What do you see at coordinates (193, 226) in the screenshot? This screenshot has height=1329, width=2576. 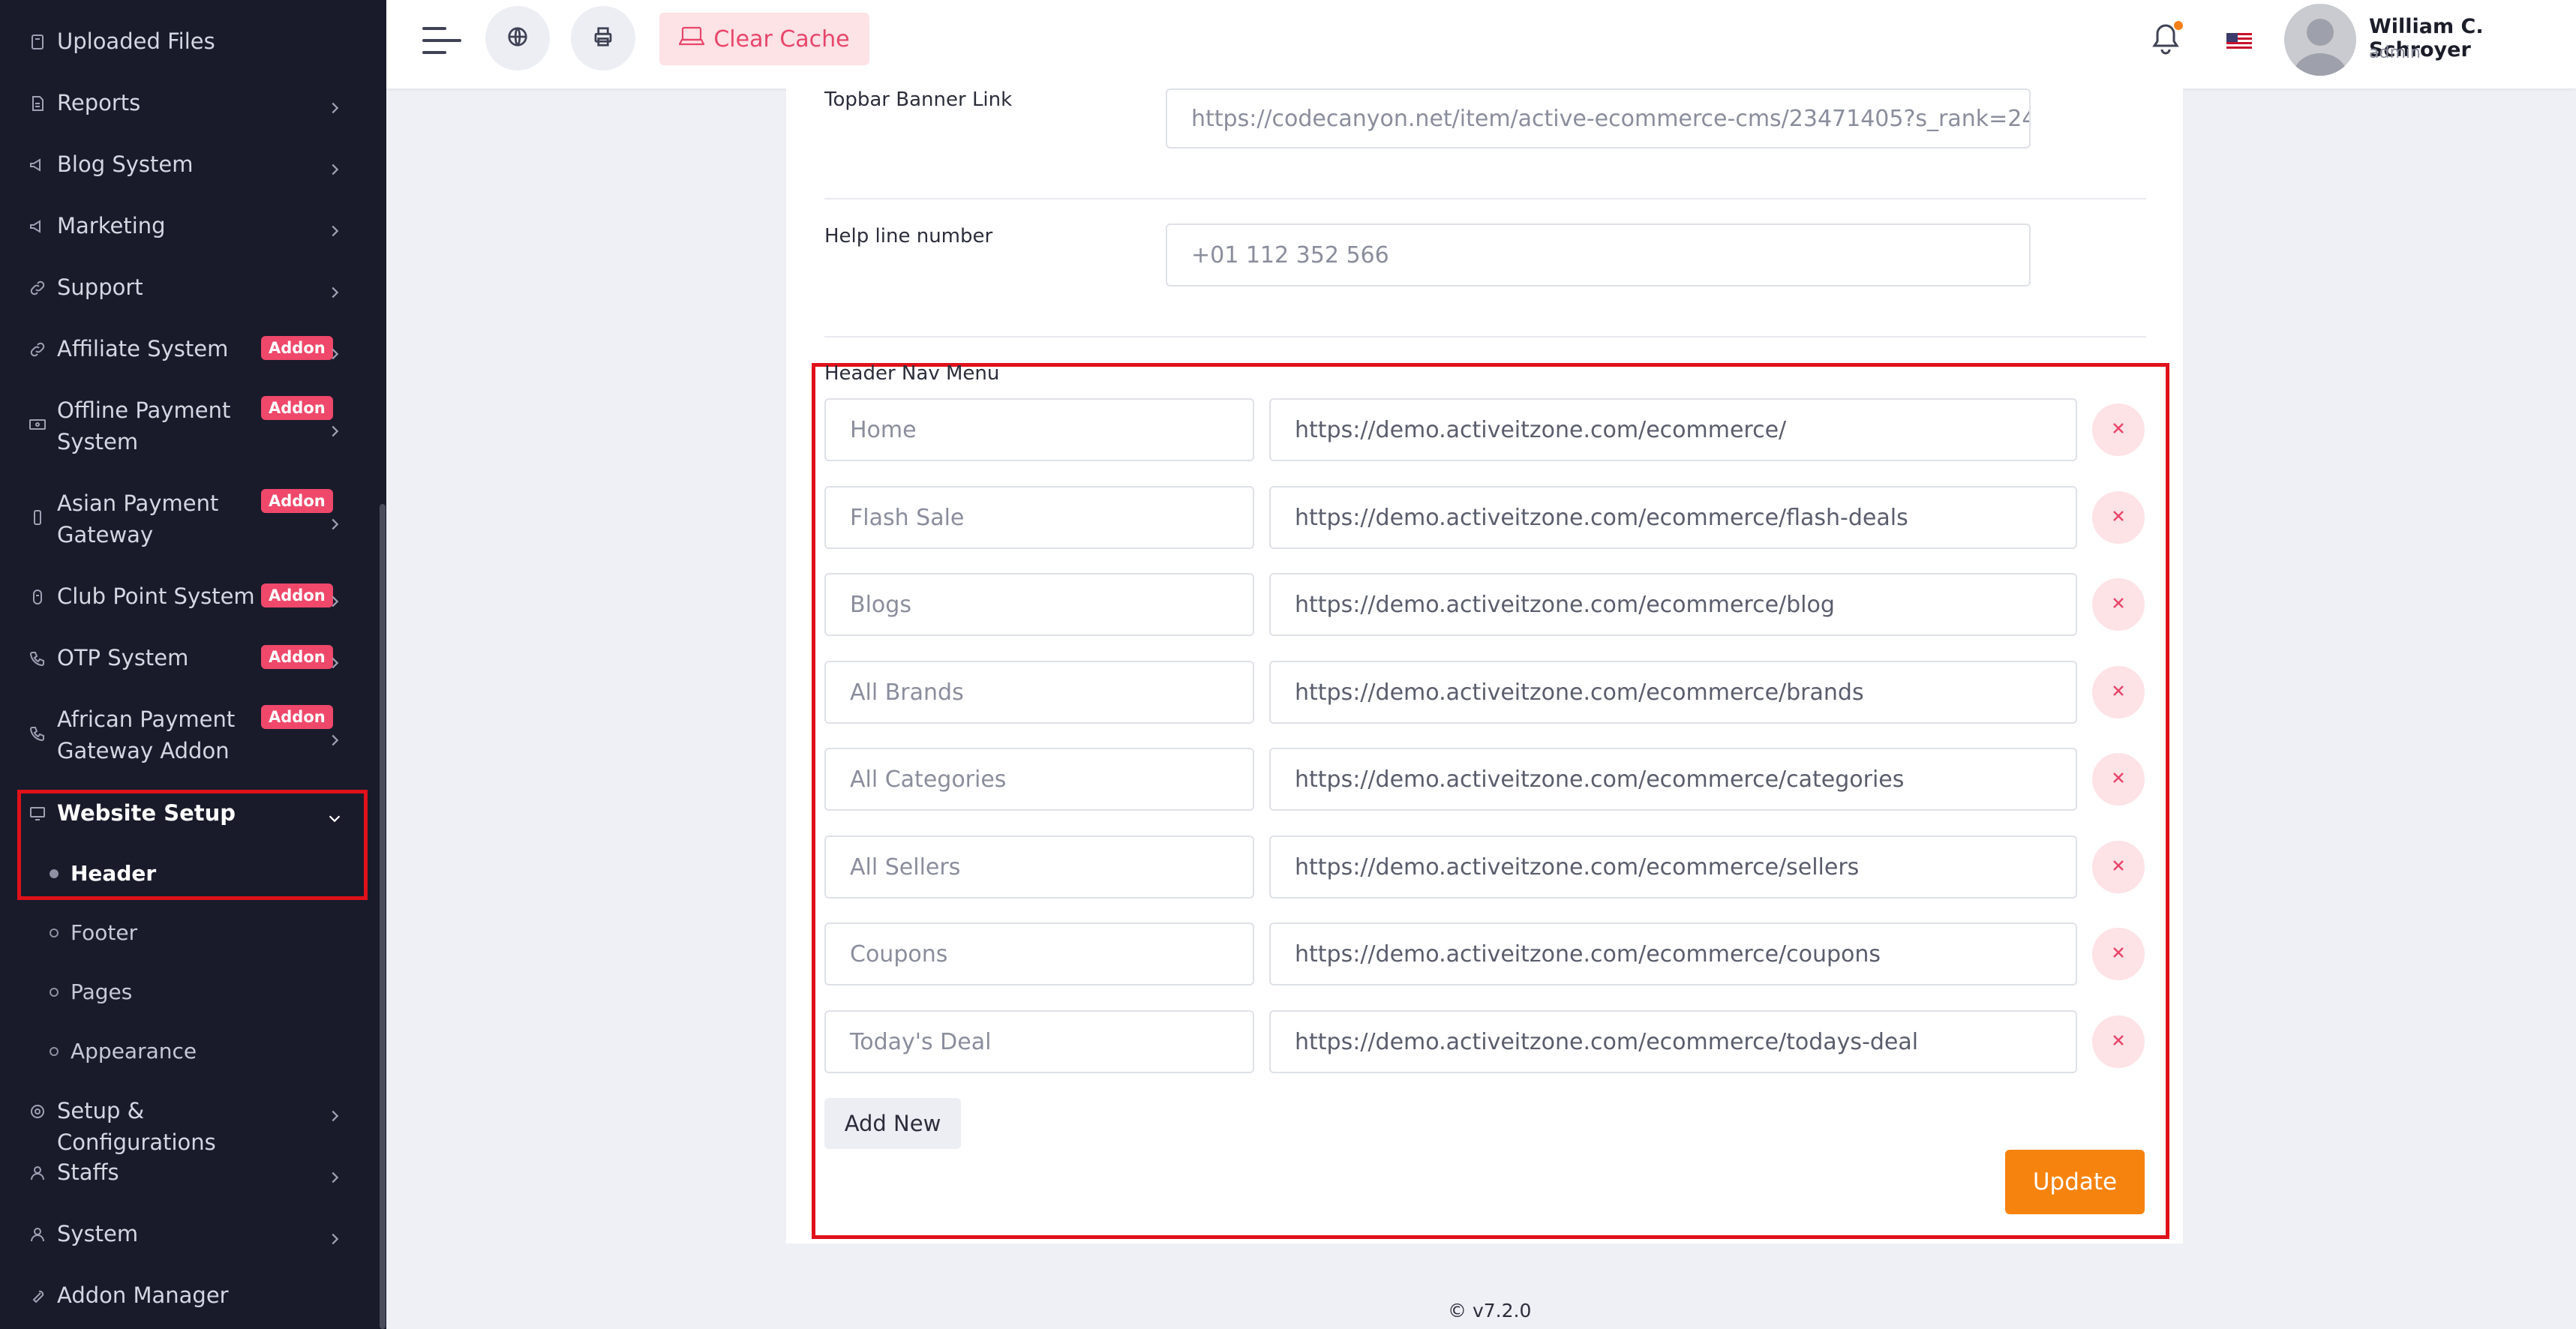 I see `sidebar-item-marketing: Marketing` at bounding box center [193, 226].